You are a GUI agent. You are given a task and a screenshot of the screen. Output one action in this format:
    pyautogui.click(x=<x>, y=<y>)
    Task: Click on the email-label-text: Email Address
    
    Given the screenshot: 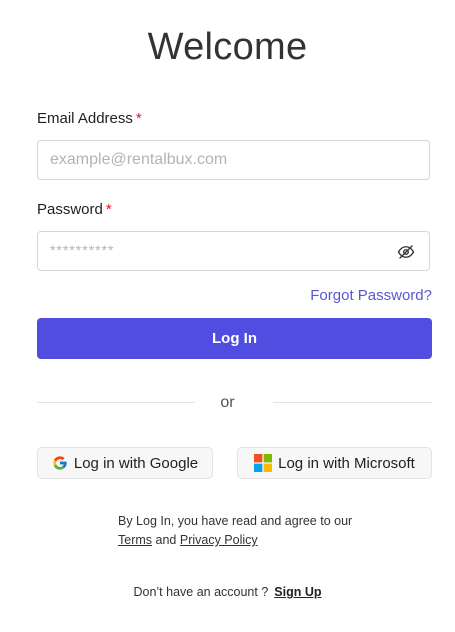 What is the action you would take?
    pyautogui.click(x=85, y=118)
    